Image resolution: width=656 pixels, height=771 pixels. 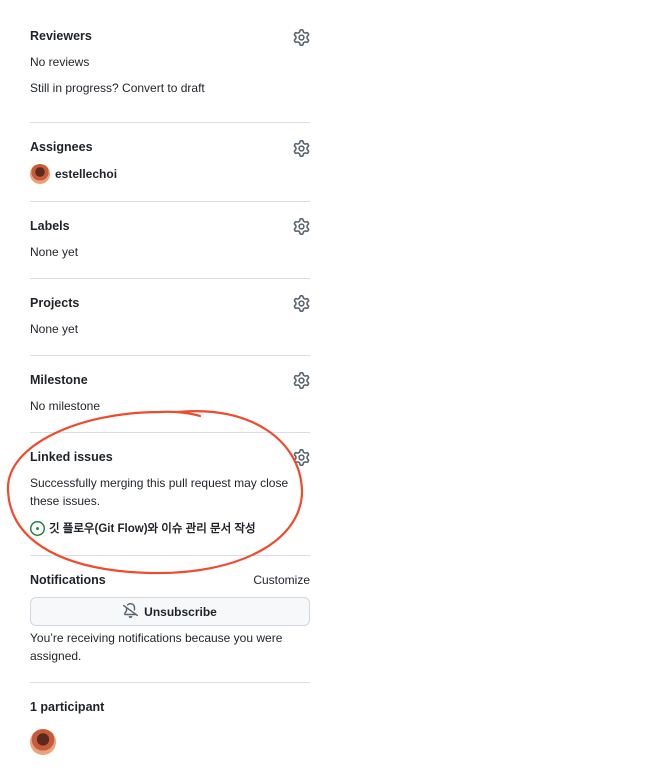 What do you see at coordinates (180, 611) in the screenshot?
I see `unsubscribe-label: Unsubscribe` at bounding box center [180, 611].